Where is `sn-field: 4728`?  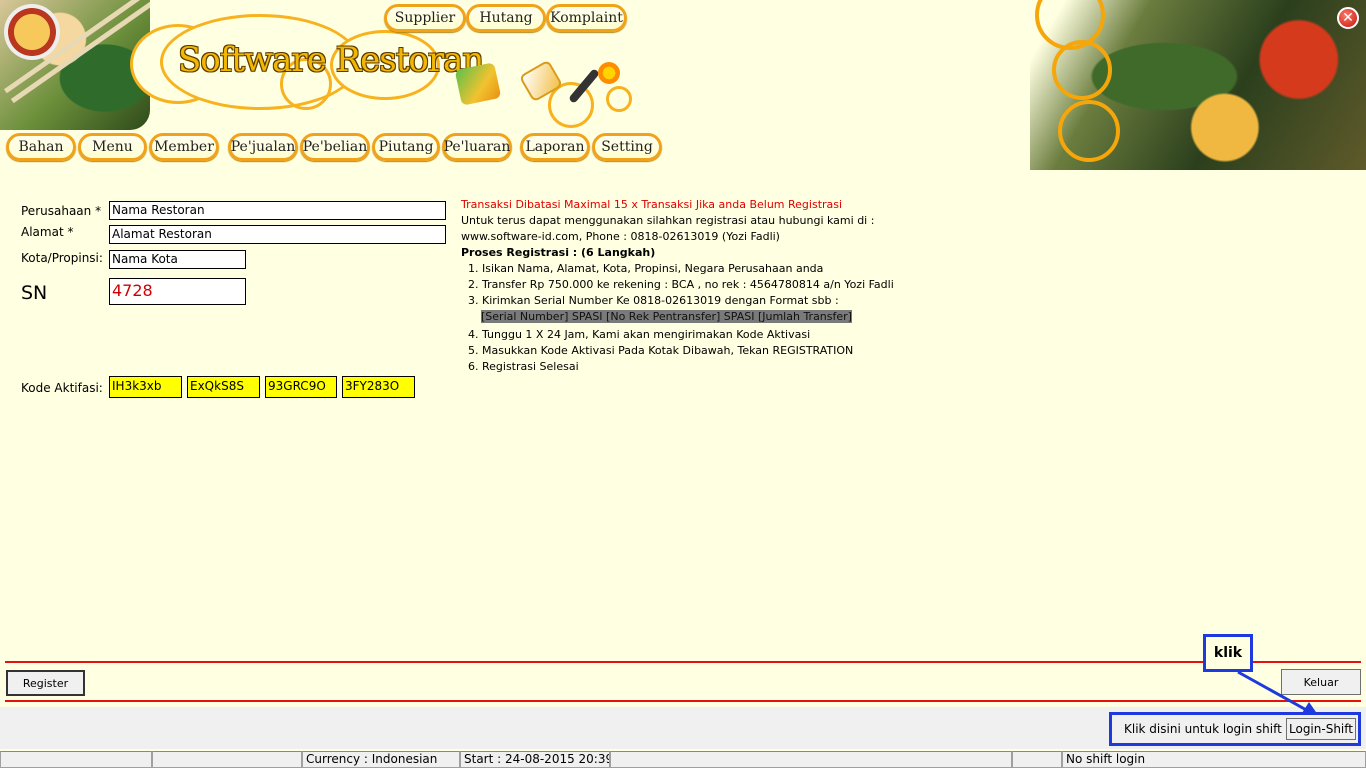 sn-field: 4728 is located at coordinates (177, 291).